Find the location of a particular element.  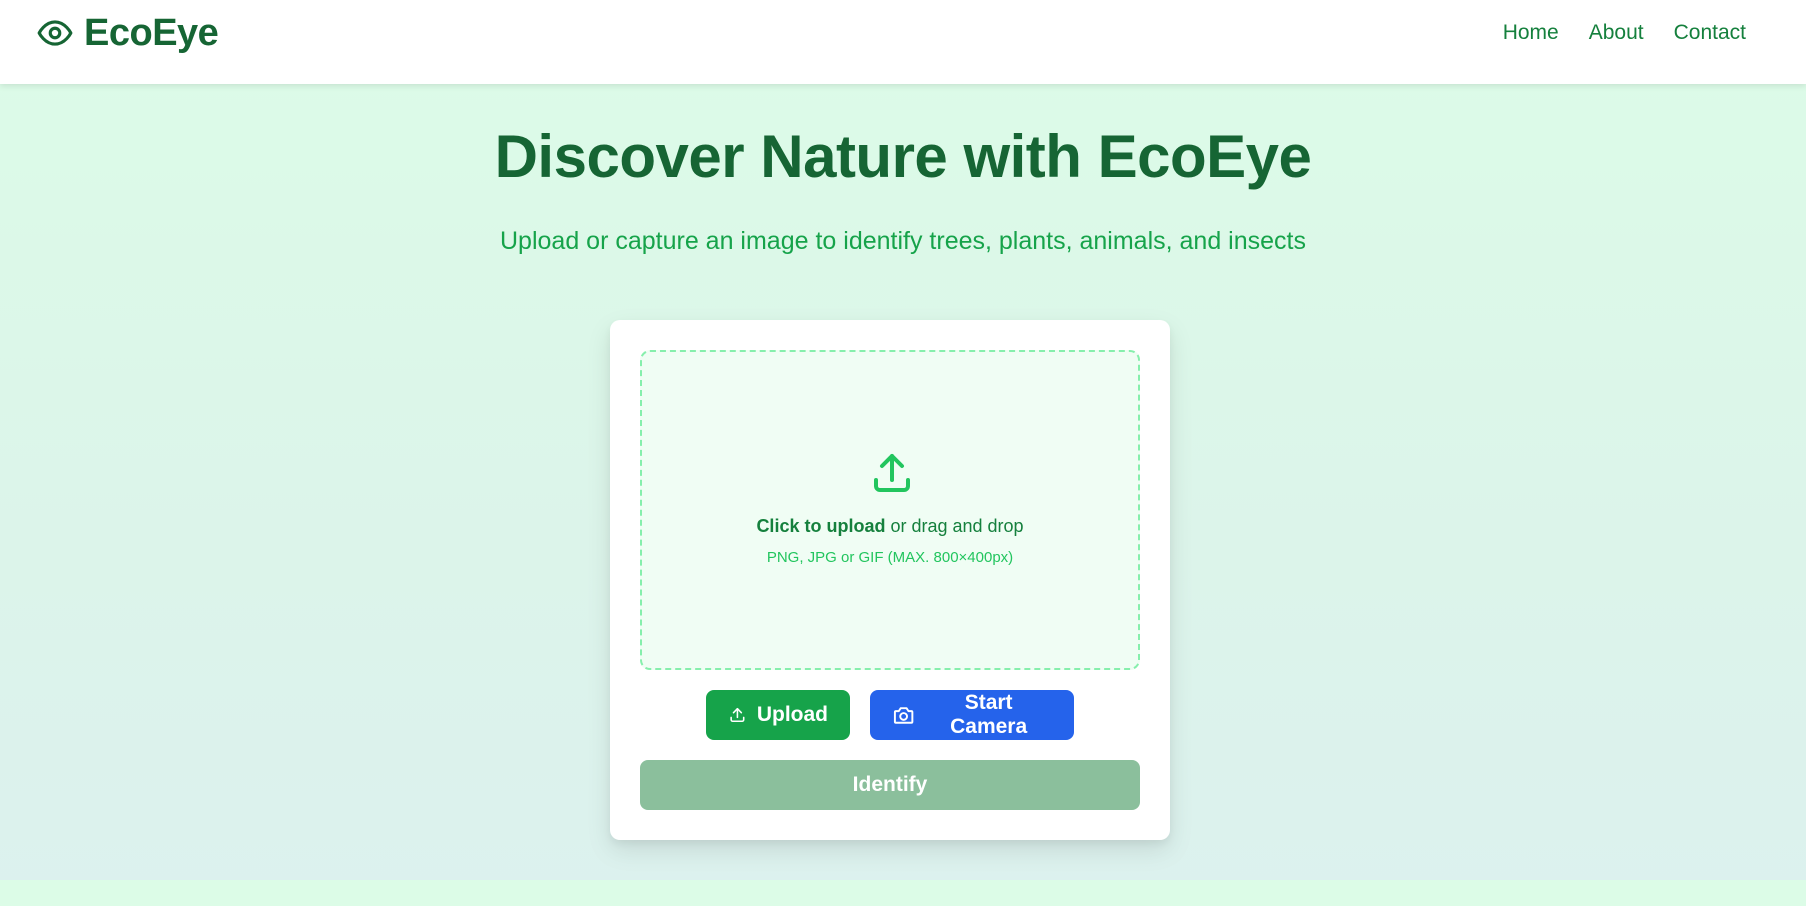

dropzone-instruction: Click to upload or drag and drop is located at coordinates (890, 526).